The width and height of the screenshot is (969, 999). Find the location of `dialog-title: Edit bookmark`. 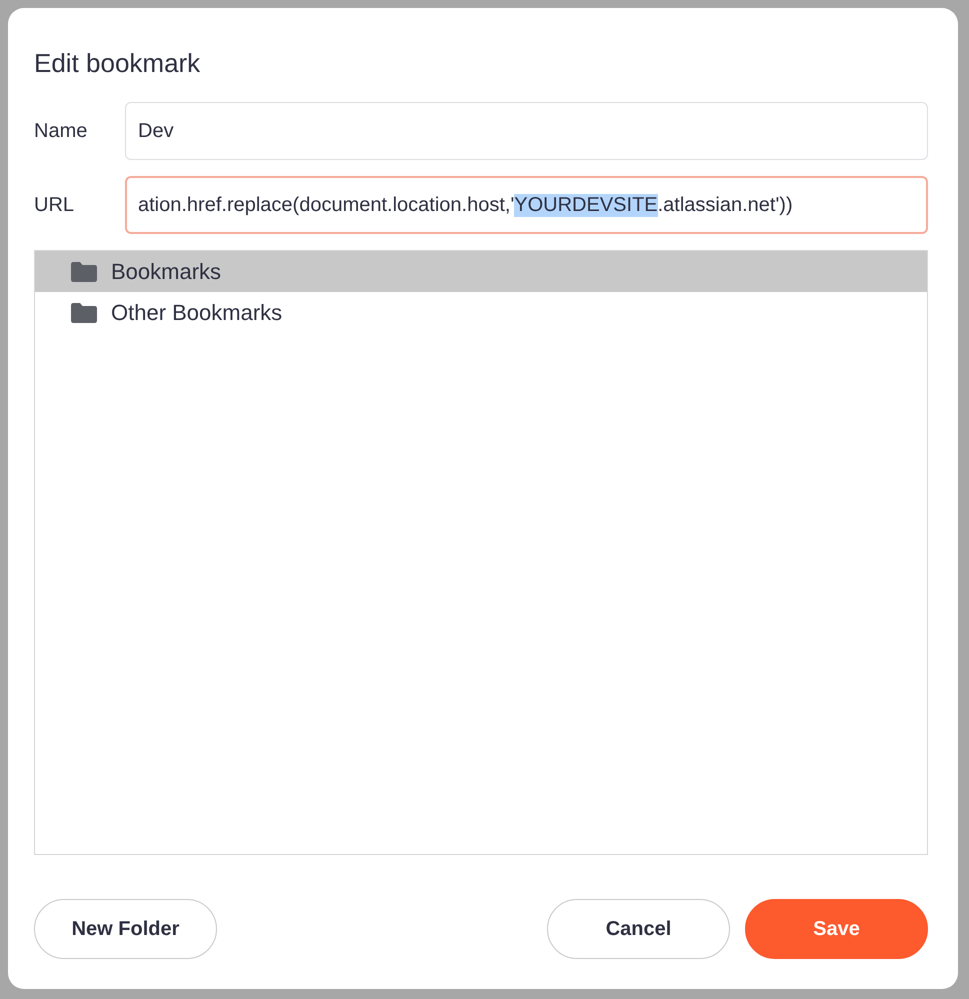

dialog-title: Edit bookmark is located at coordinates (118, 63).